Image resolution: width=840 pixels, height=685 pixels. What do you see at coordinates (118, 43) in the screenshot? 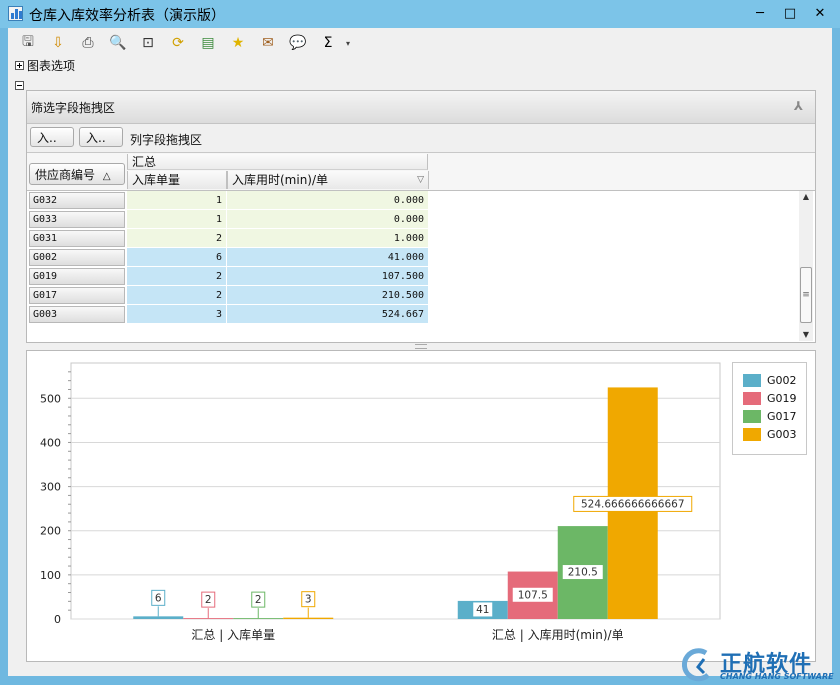
I see `preview-icon: 🔍` at bounding box center [118, 43].